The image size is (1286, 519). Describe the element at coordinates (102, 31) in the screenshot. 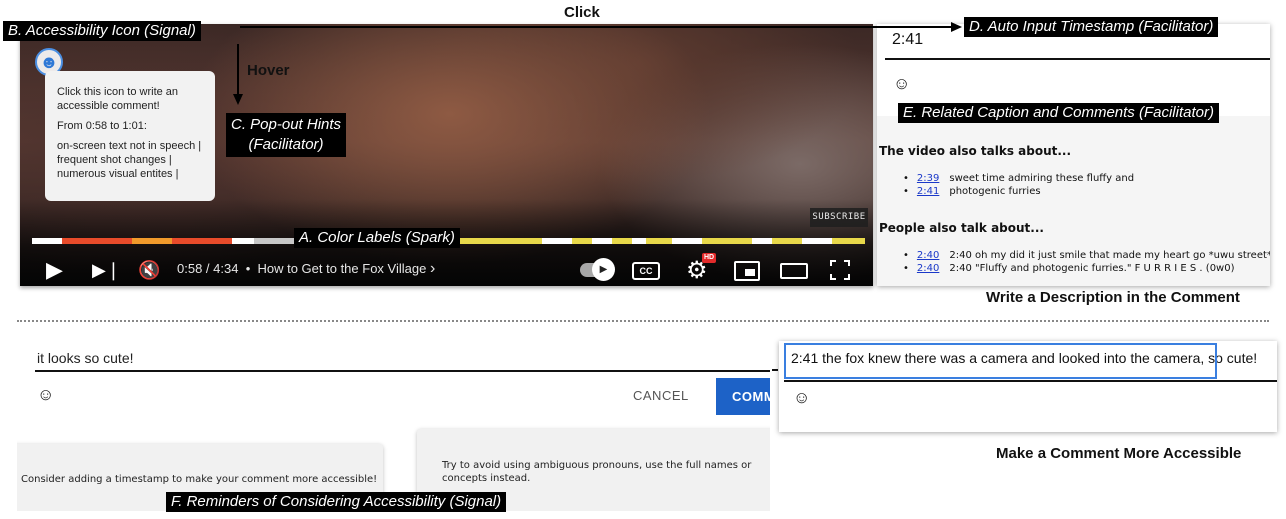

I see `label-b-accessibility-icon: B. Accessibility Icon (Signal)` at that location.